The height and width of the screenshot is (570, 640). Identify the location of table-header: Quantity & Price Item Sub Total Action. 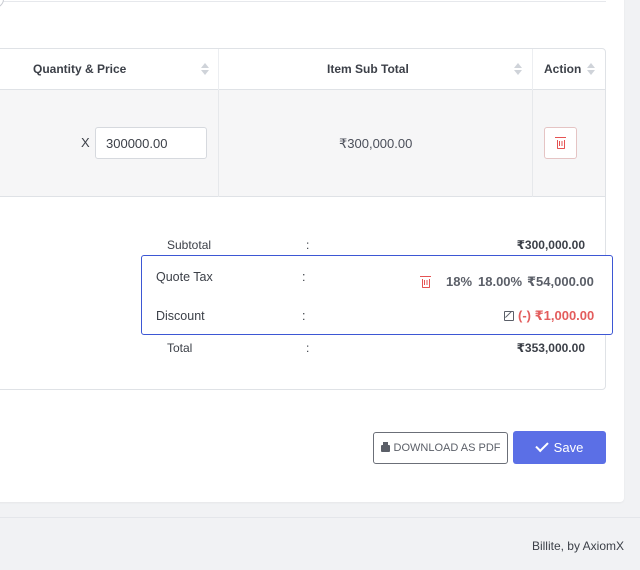
(302, 69).